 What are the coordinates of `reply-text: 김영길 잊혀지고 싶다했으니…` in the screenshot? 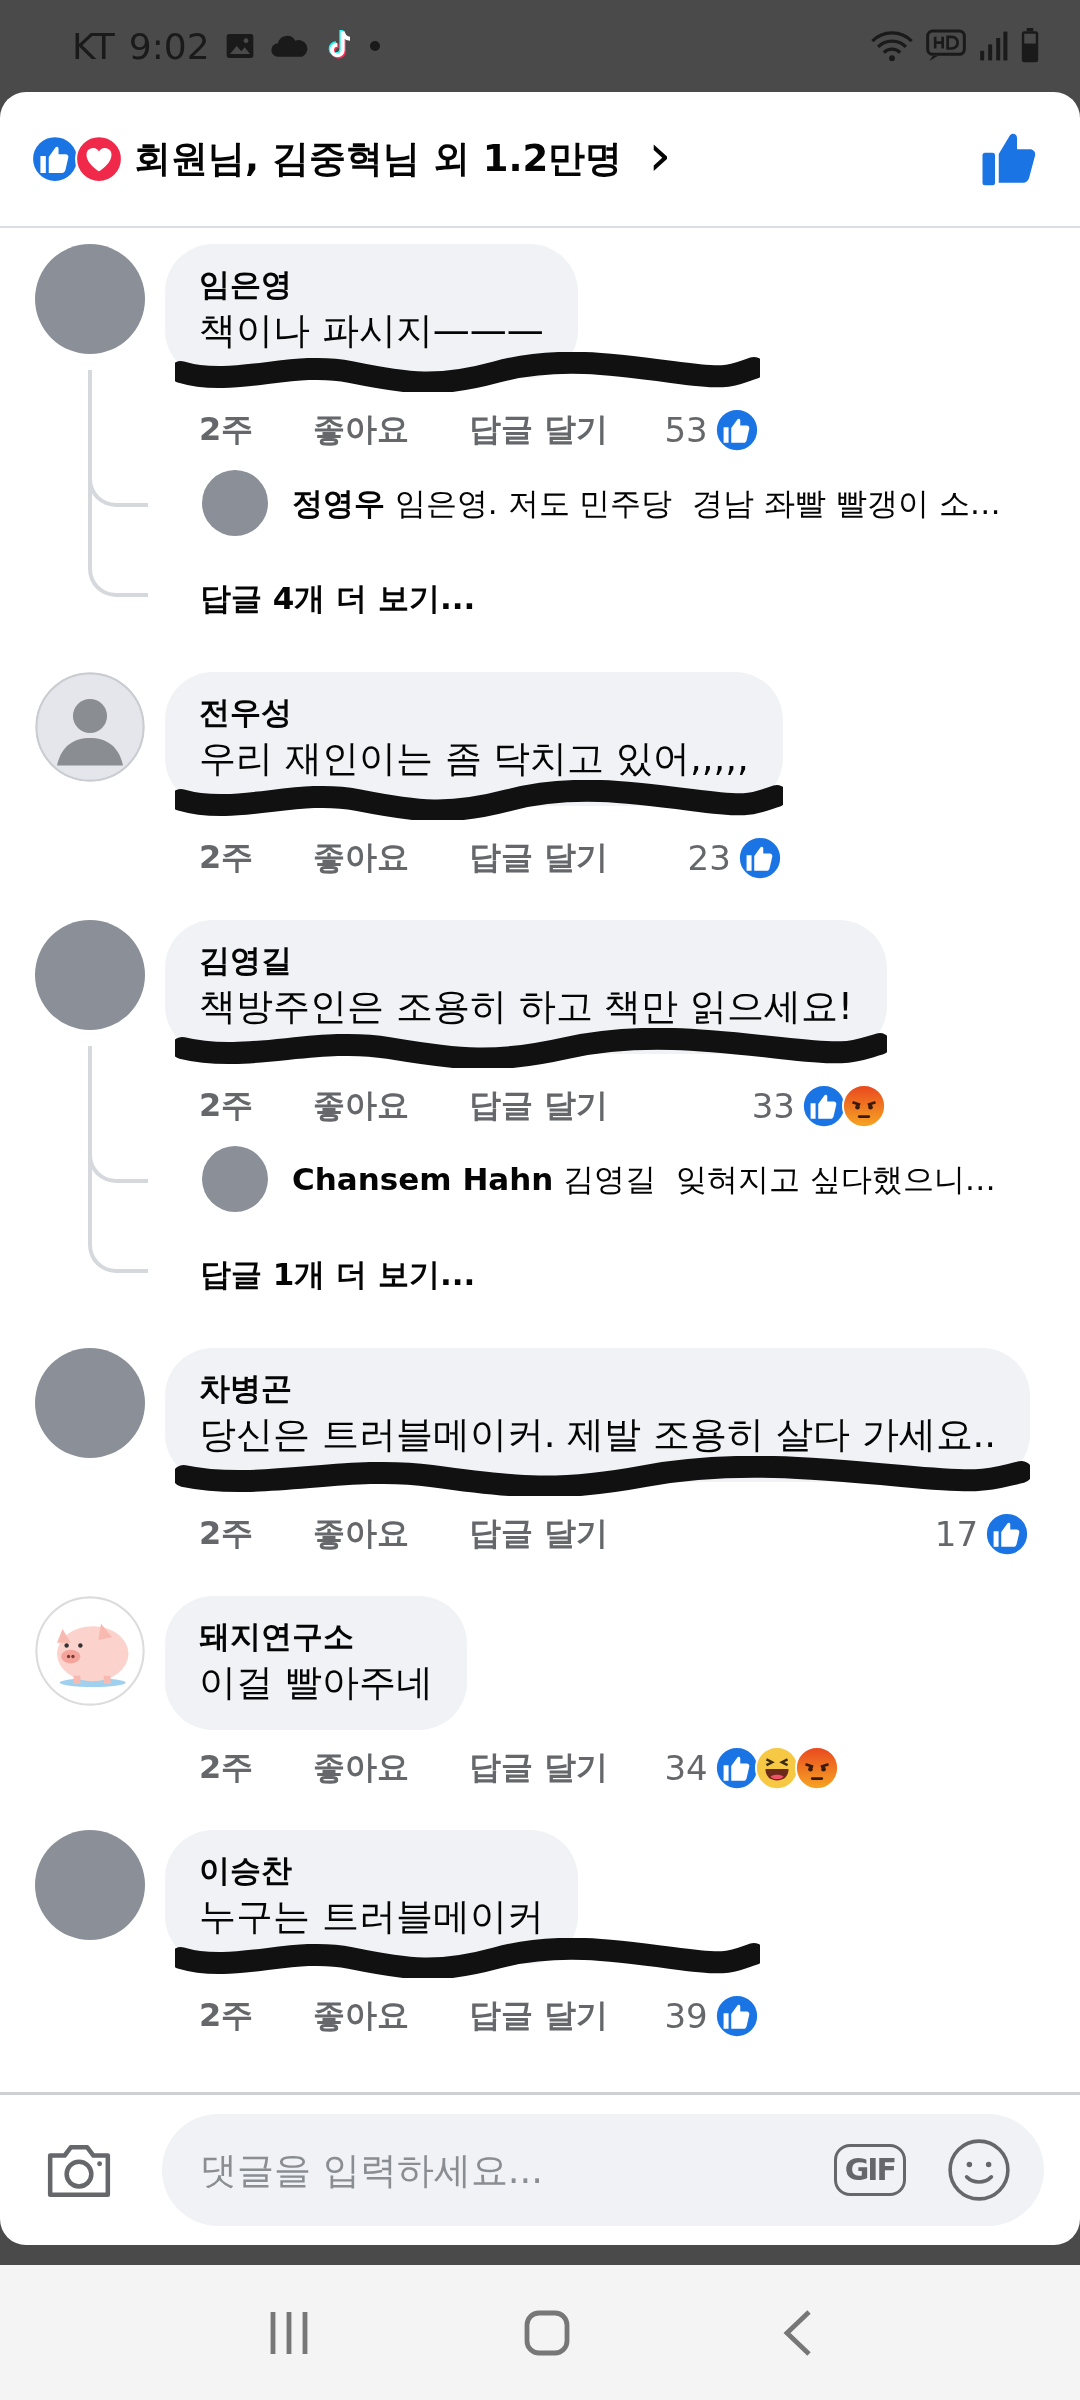 It's located at (779, 1179).